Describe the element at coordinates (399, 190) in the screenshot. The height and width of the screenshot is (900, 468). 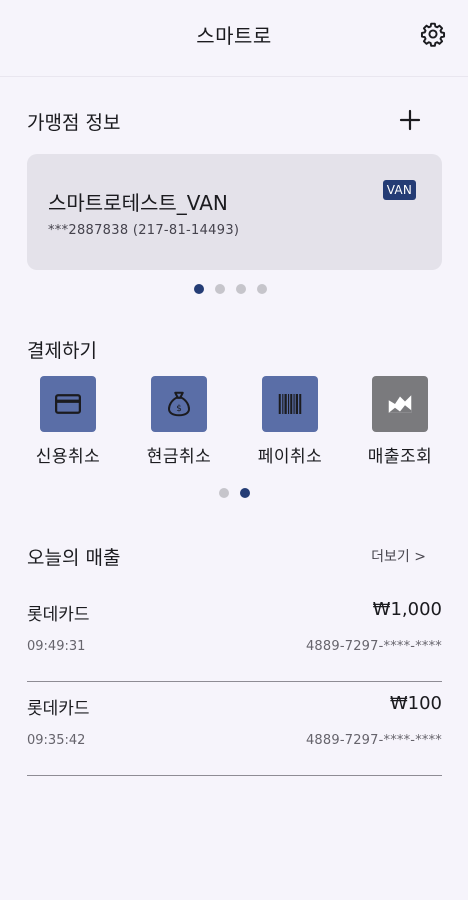
I see `van-badge: VAN` at that location.